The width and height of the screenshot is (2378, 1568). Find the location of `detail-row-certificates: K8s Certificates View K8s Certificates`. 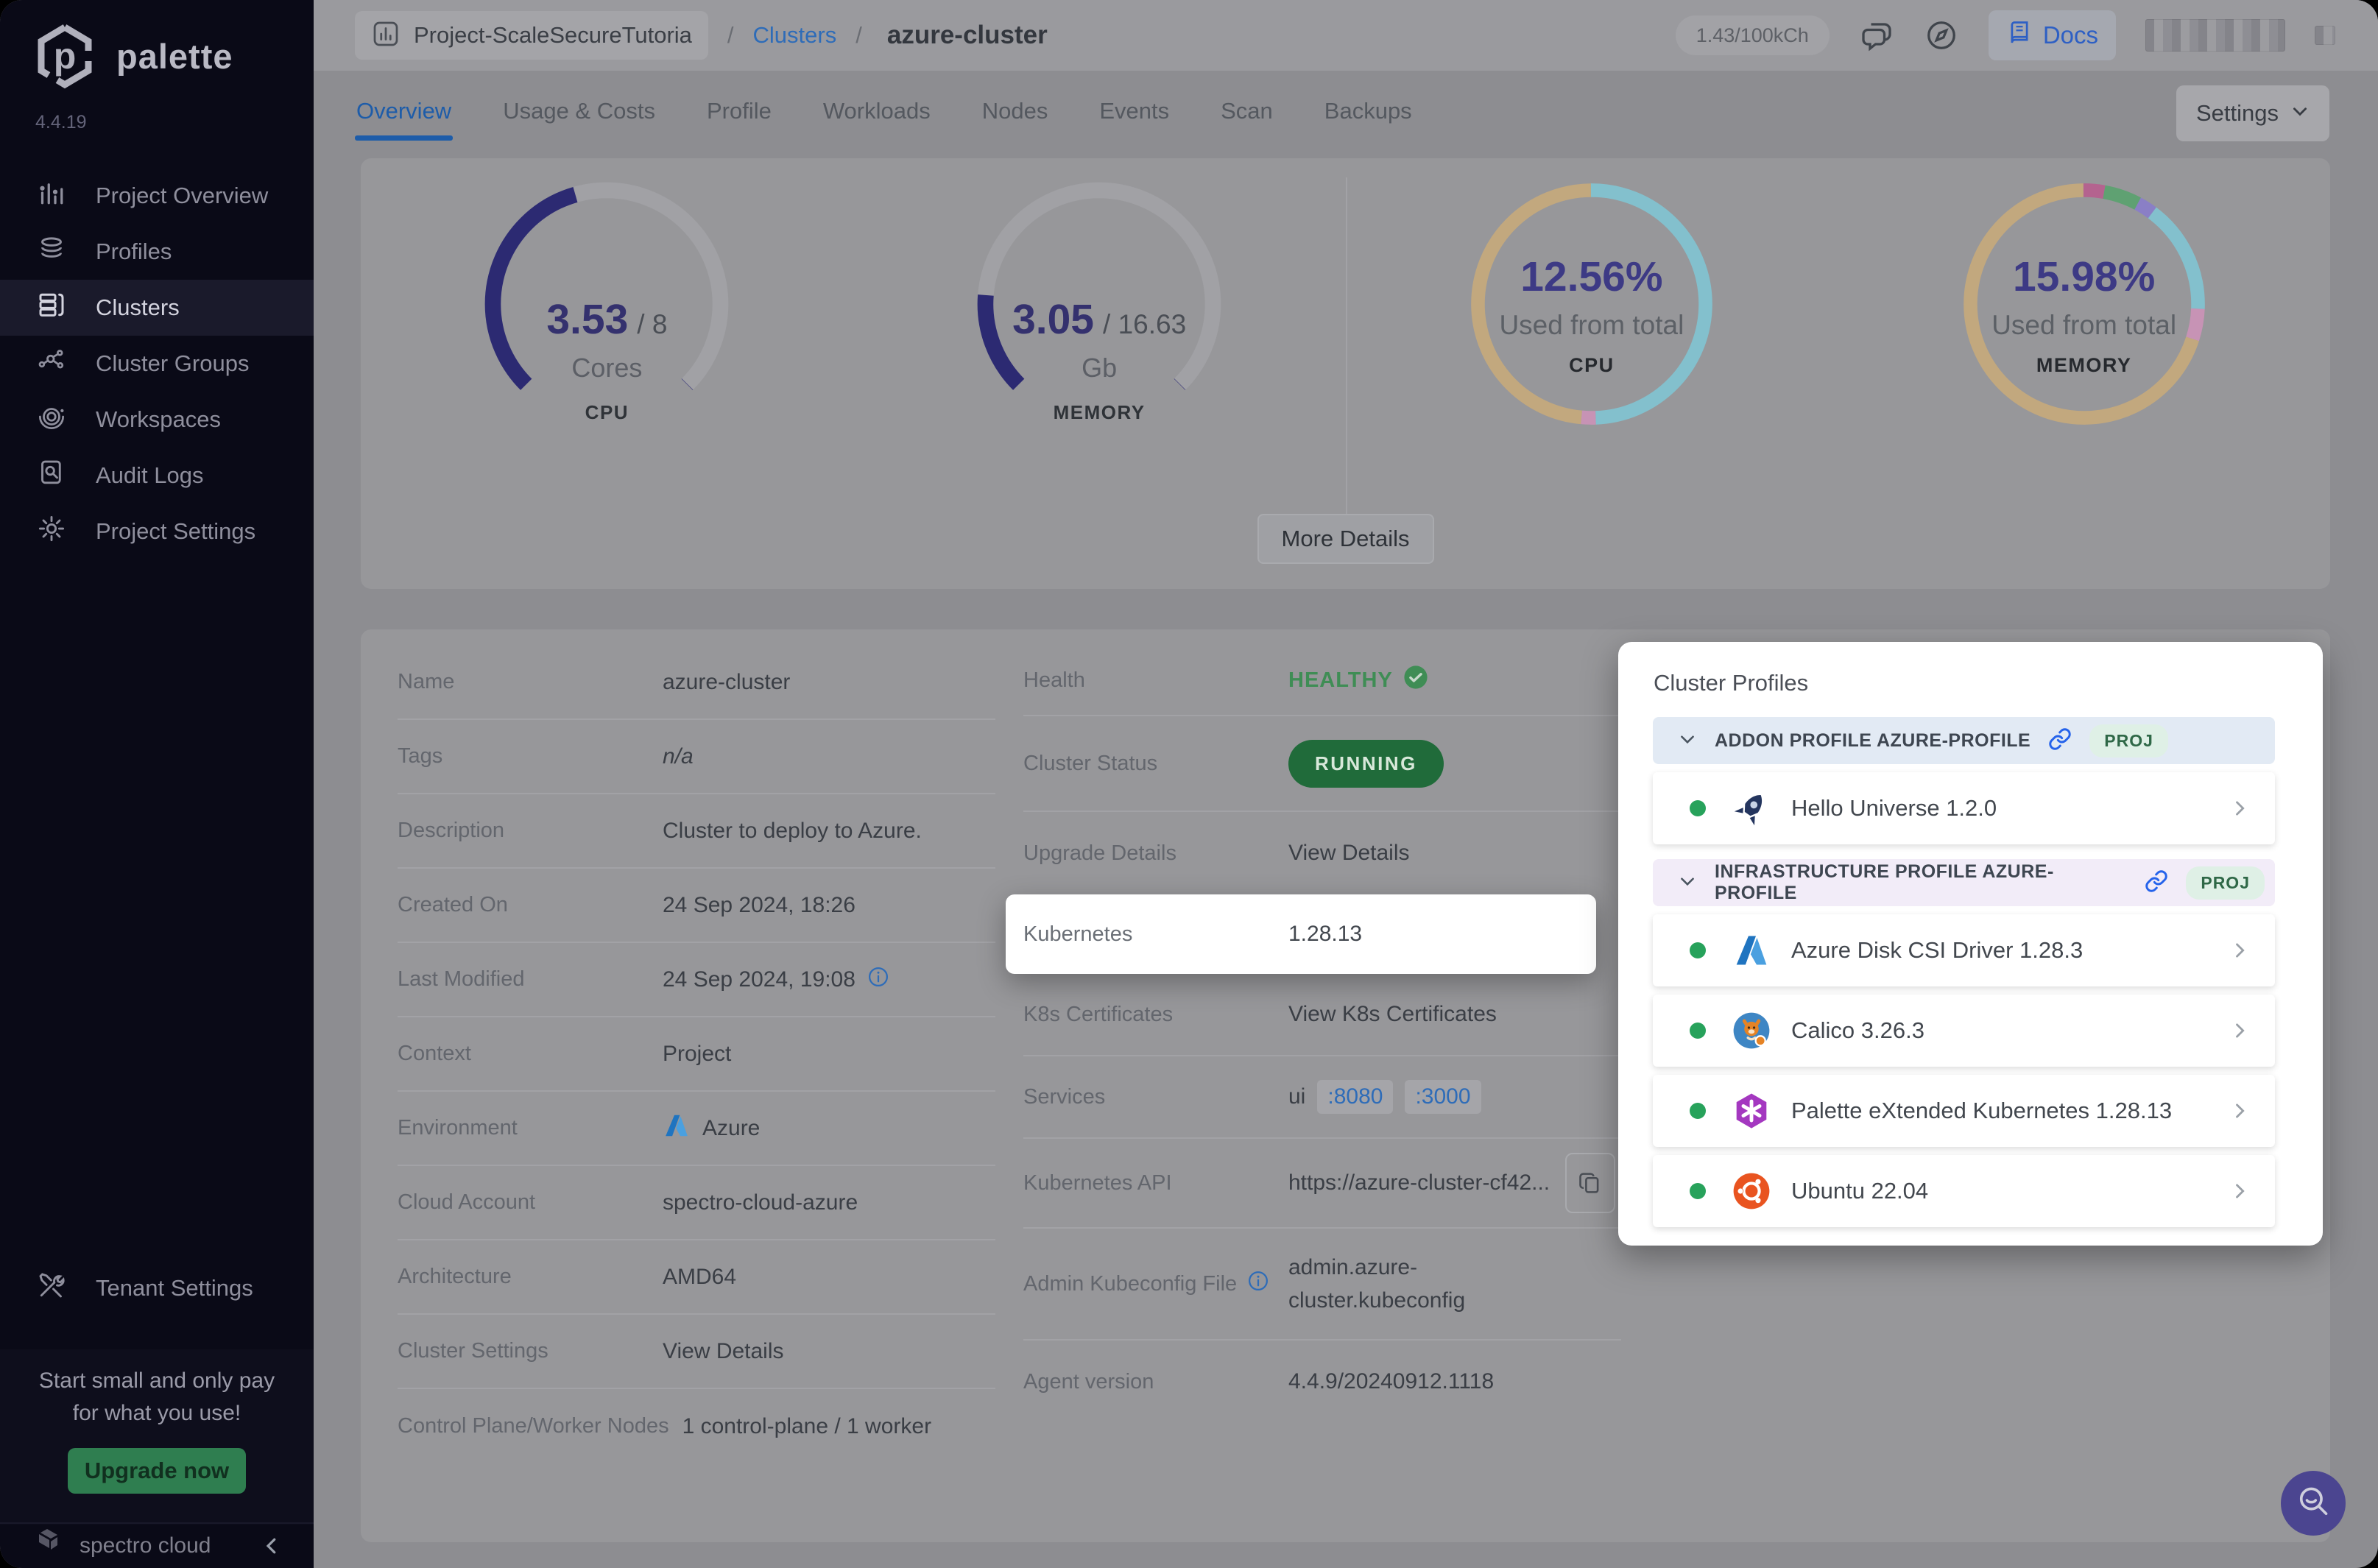

detail-row-certificates: K8s Certificates View K8s Certificates is located at coordinates (1322, 1015).